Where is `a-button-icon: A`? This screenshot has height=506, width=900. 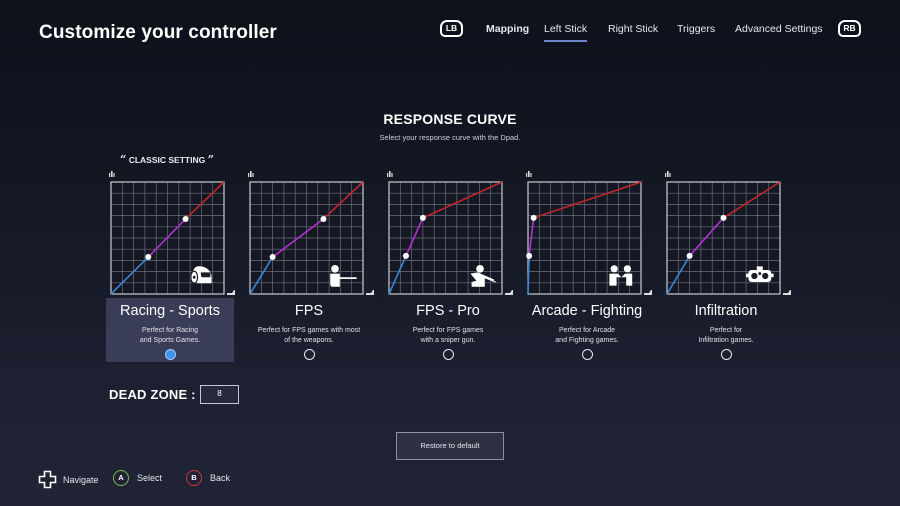 a-button-icon: A is located at coordinates (121, 478).